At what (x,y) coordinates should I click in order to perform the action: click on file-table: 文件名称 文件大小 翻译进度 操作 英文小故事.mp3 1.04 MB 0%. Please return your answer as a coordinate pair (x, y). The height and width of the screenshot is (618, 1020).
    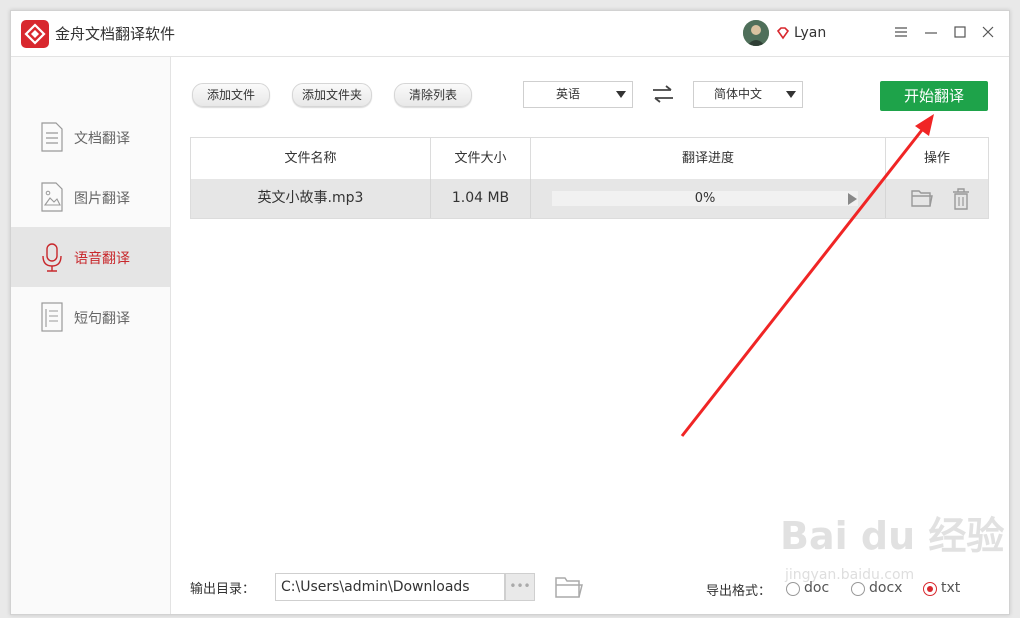
    Looking at the image, I should click on (589, 178).